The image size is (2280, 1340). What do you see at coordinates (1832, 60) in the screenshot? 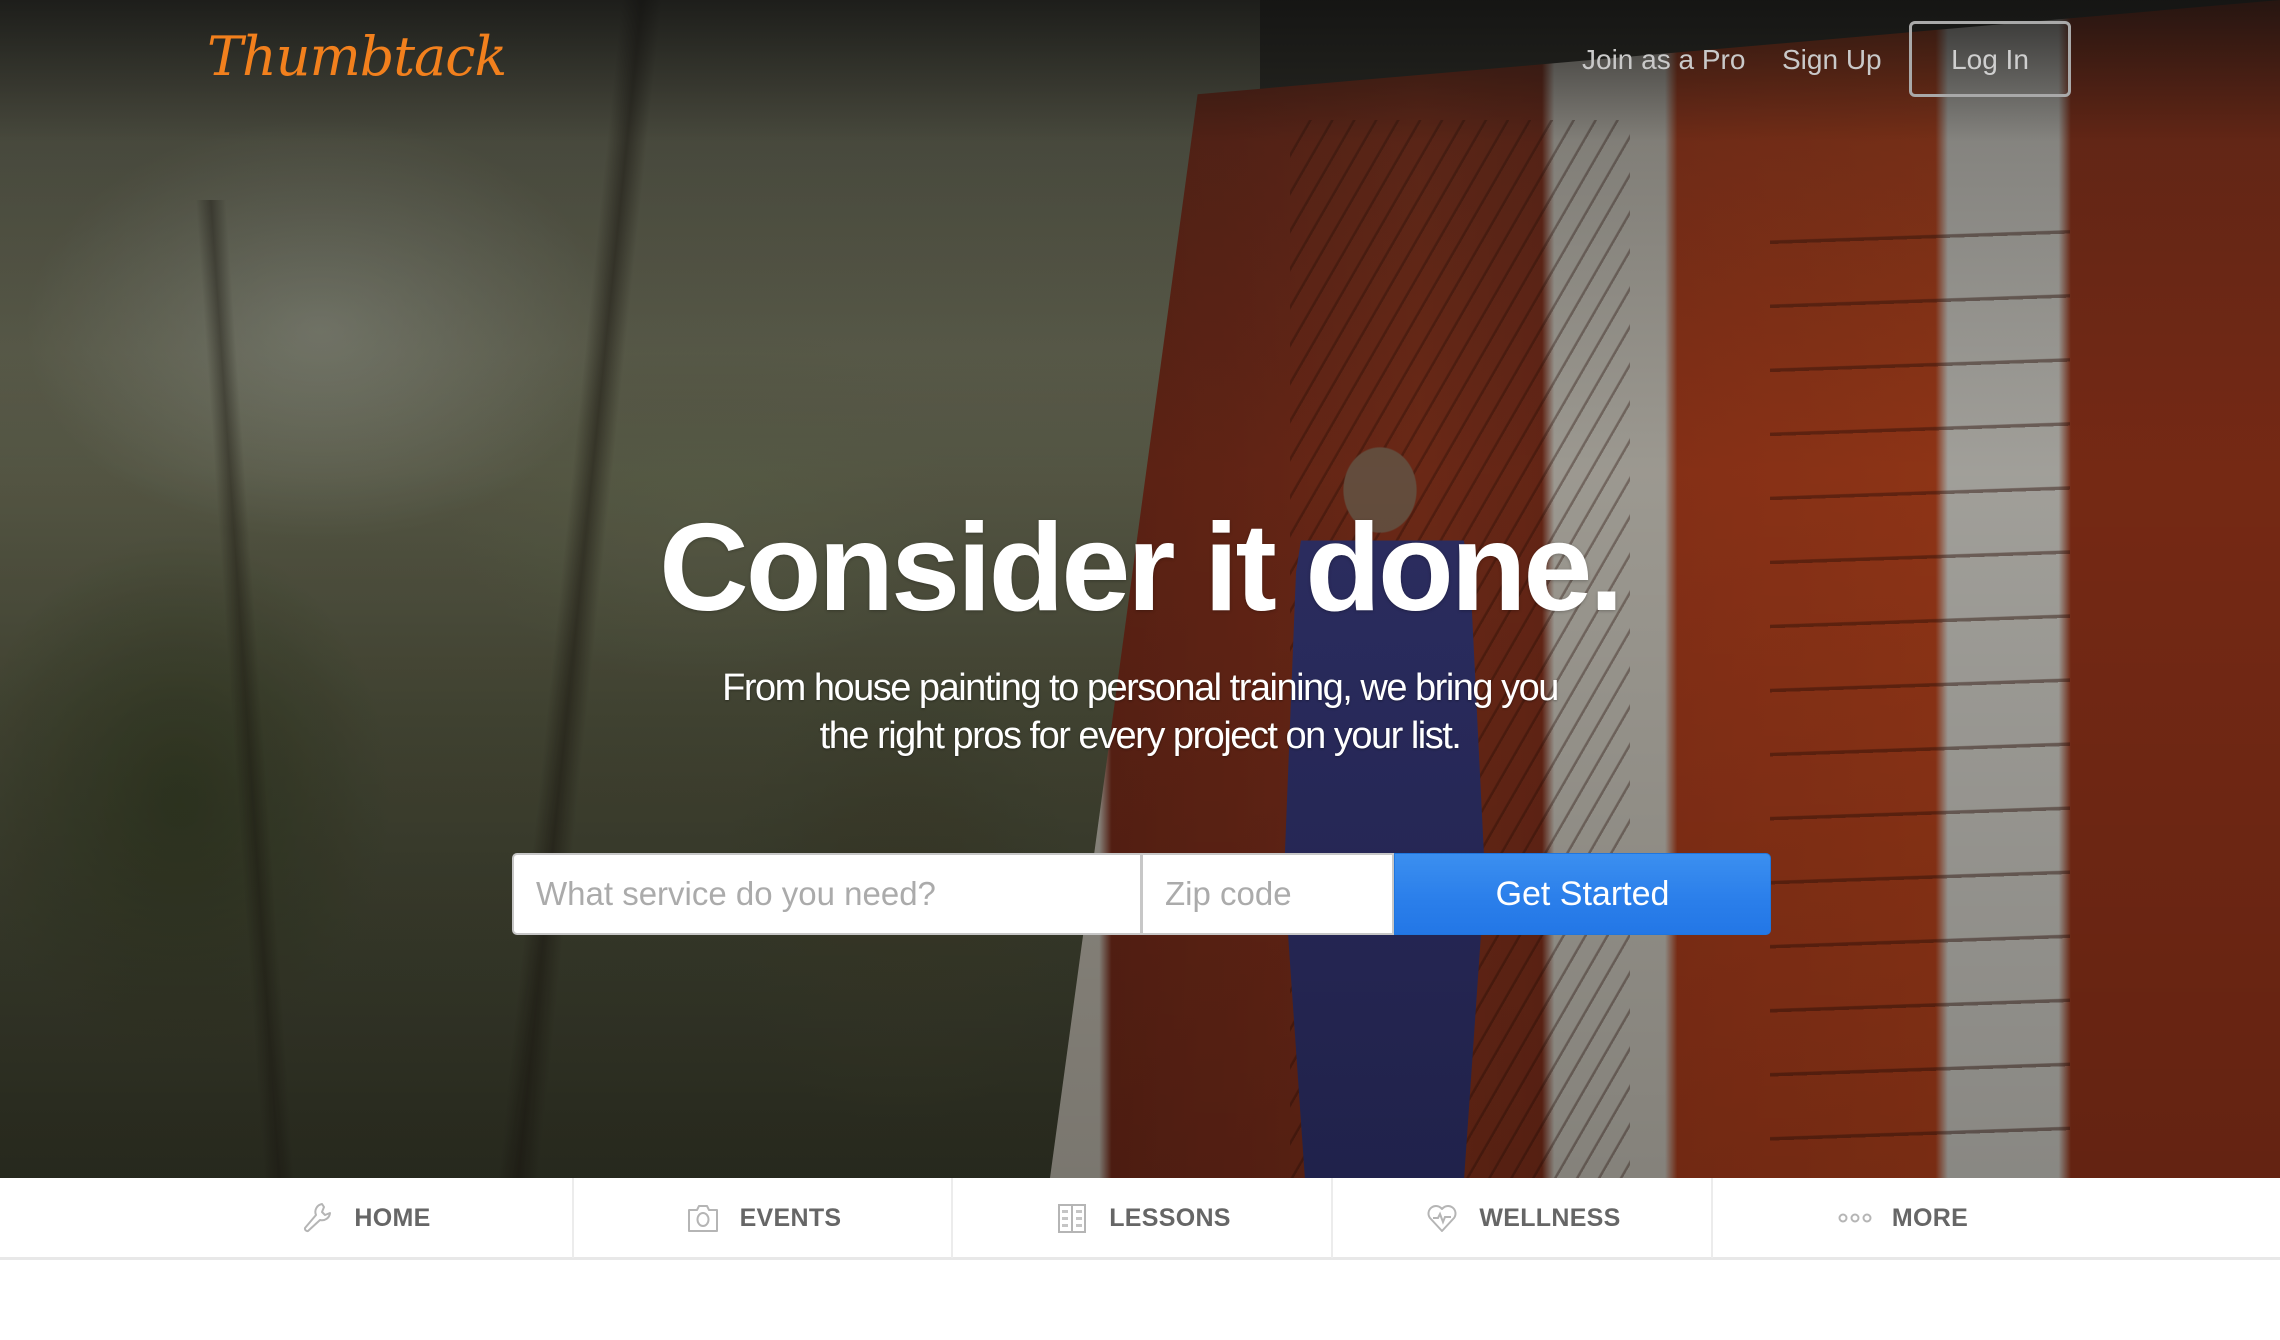
I see `sign-up-link: Sign Up` at bounding box center [1832, 60].